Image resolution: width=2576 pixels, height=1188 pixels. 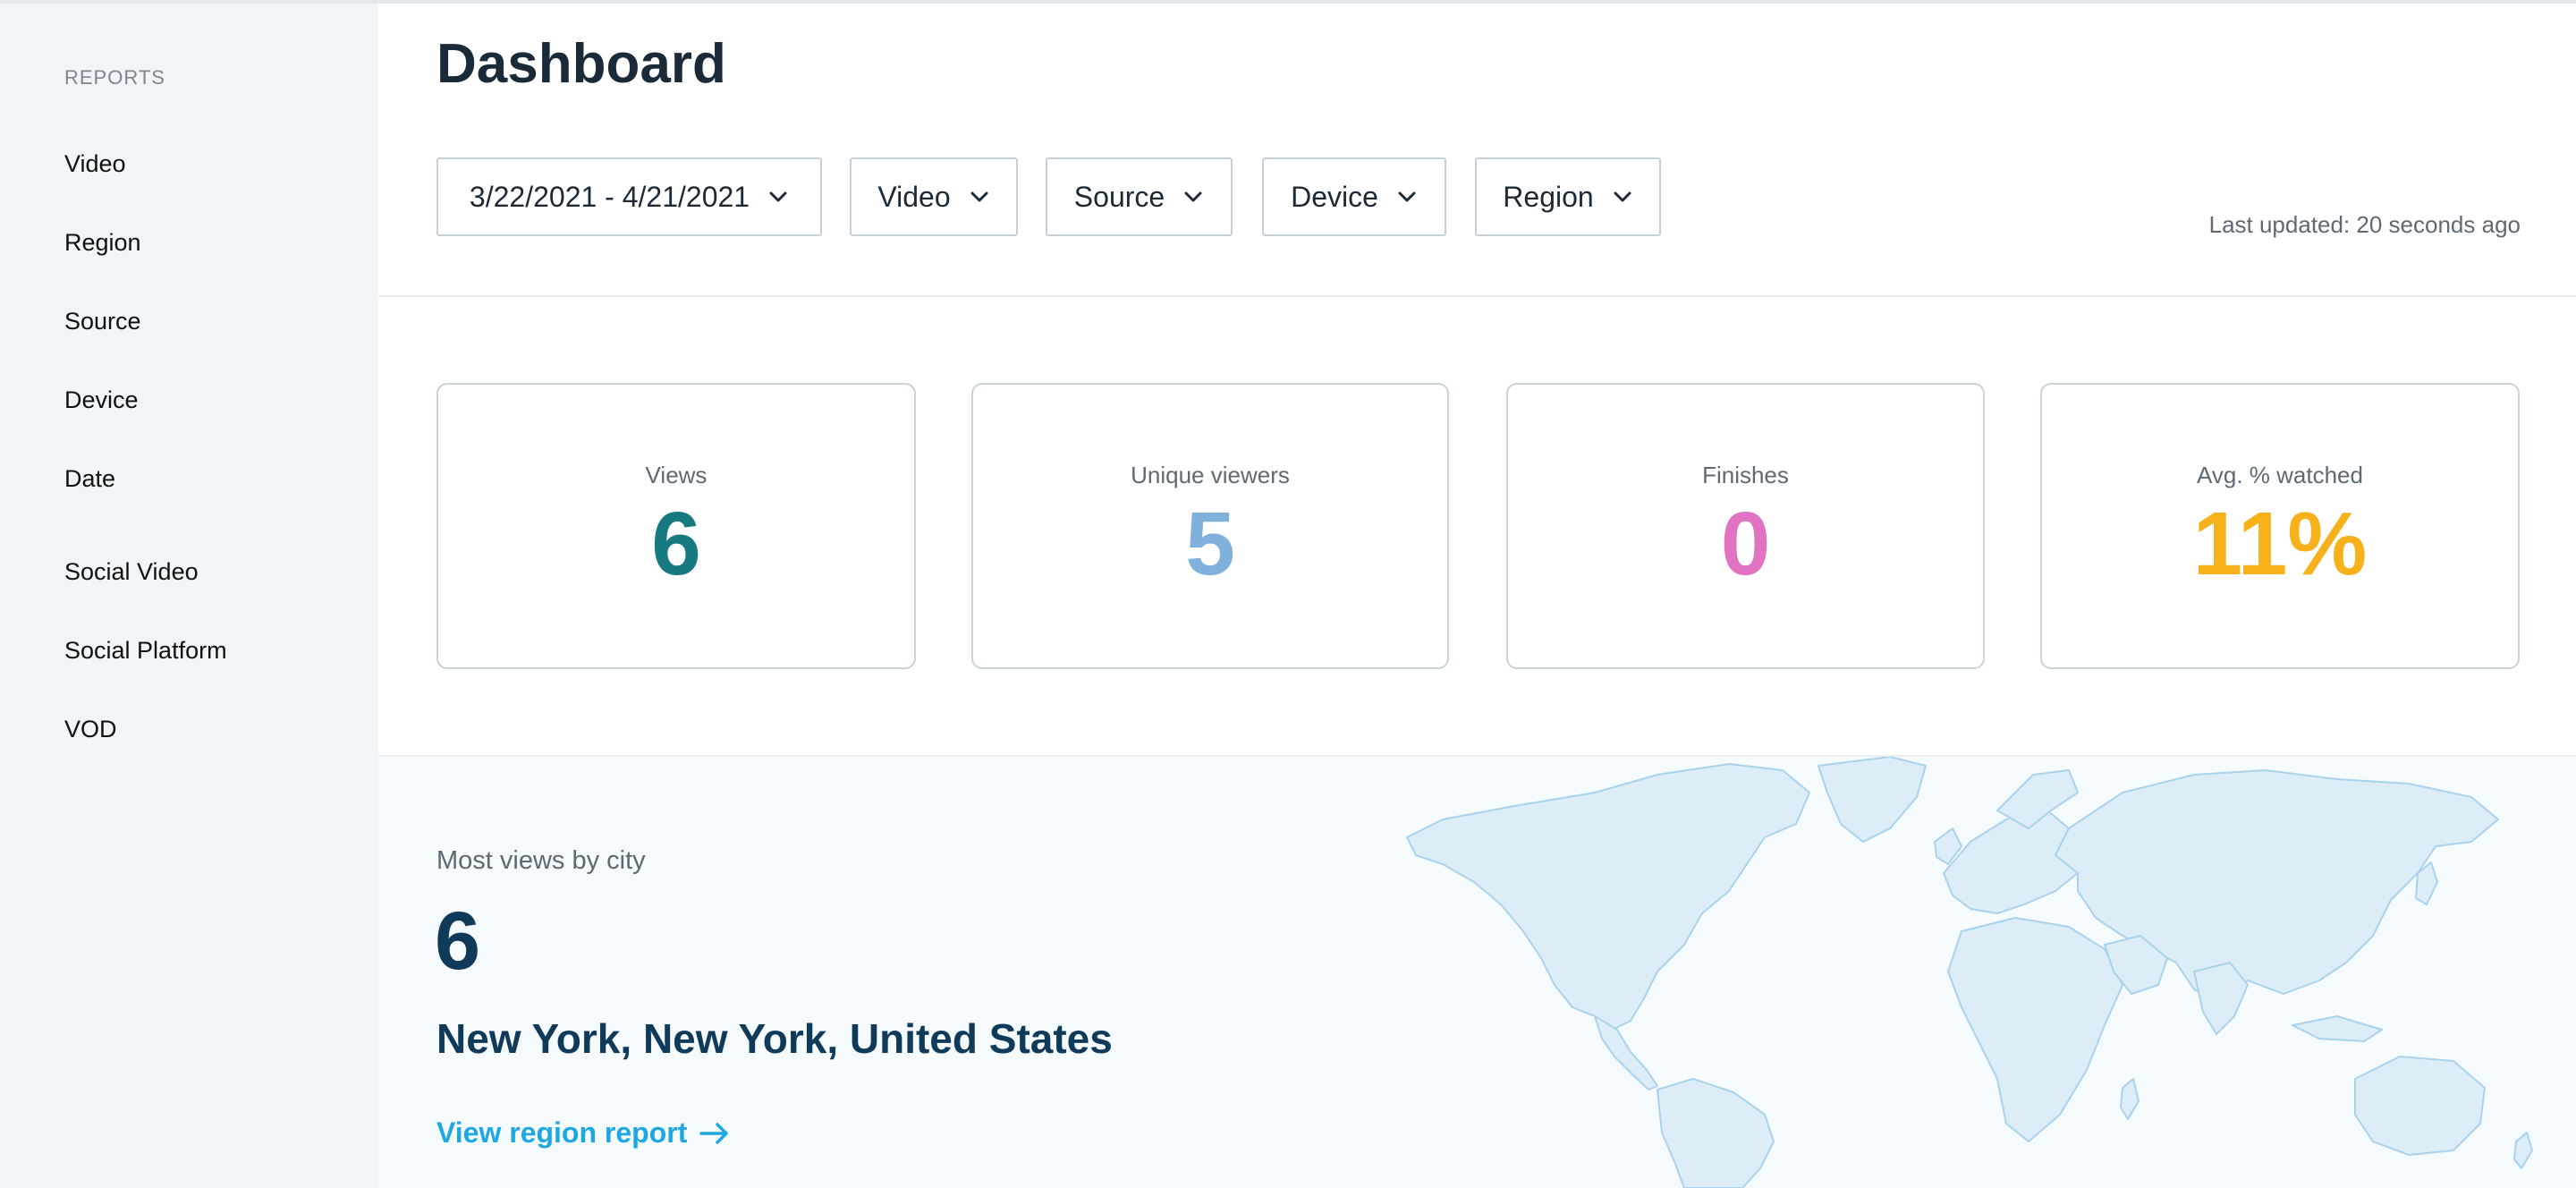 I want to click on city-view-count: 6, so click(x=458, y=941).